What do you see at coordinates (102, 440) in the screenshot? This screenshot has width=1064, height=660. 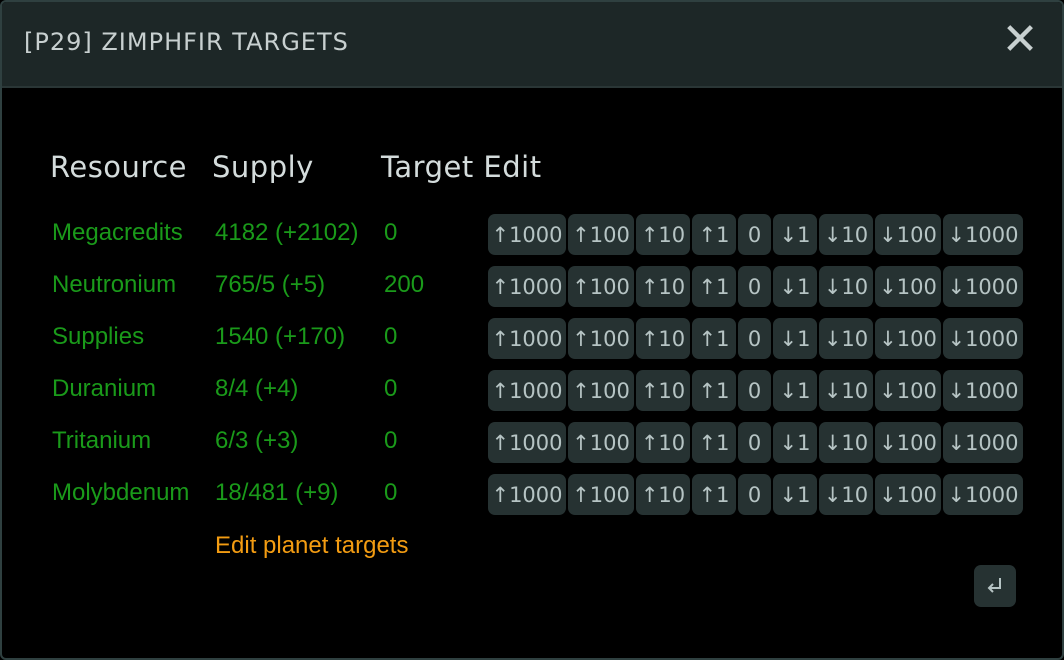 I see `resource-name: Tritanium` at bounding box center [102, 440].